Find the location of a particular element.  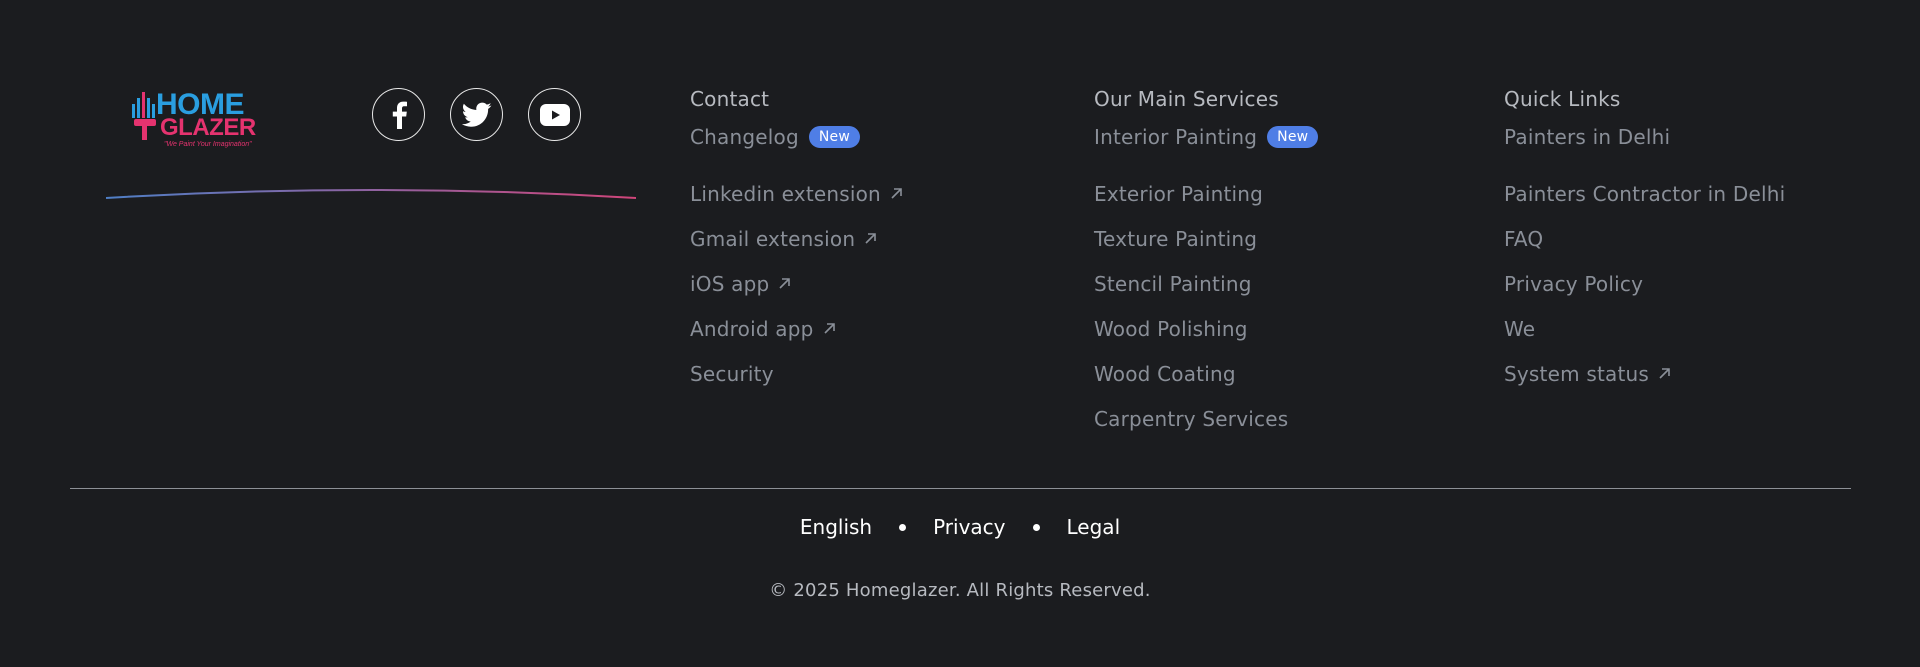

stencil-painting-link: Stencil Painting is located at coordinates (1173, 284).